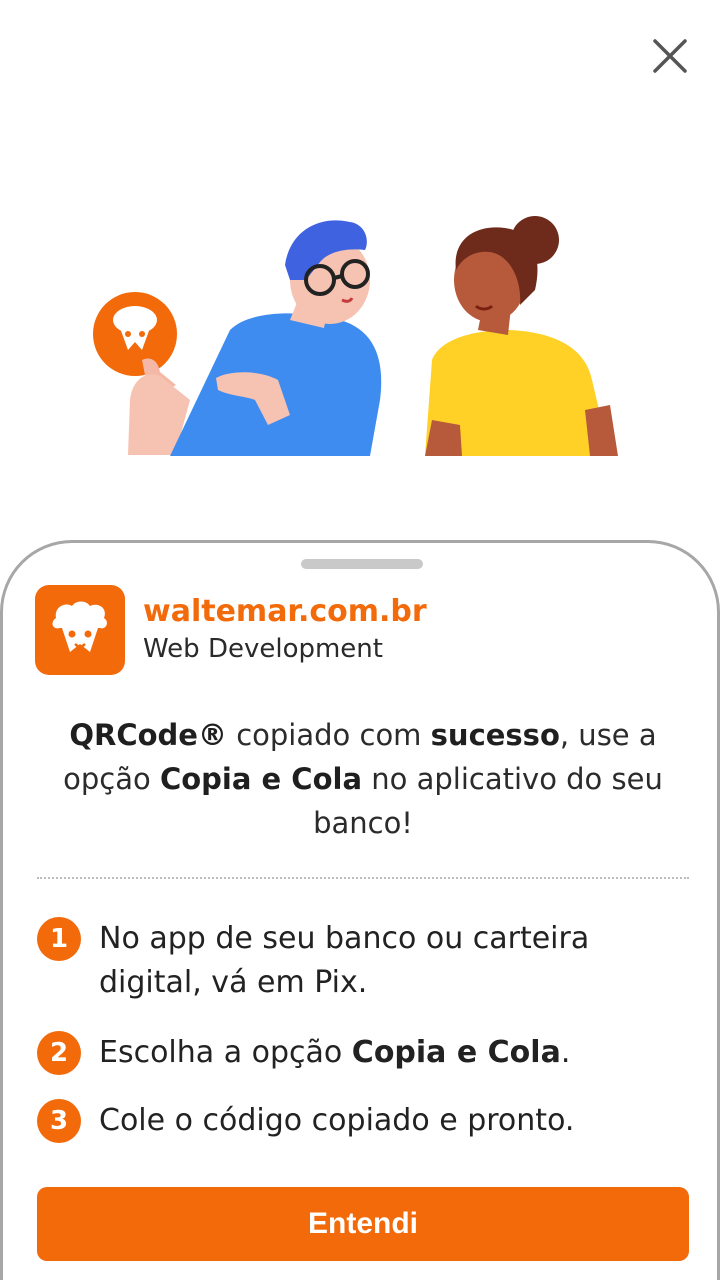 The width and height of the screenshot is (720, 1280). I want to click on message-bold-qrcode: QRCode®, so click(148, 735).